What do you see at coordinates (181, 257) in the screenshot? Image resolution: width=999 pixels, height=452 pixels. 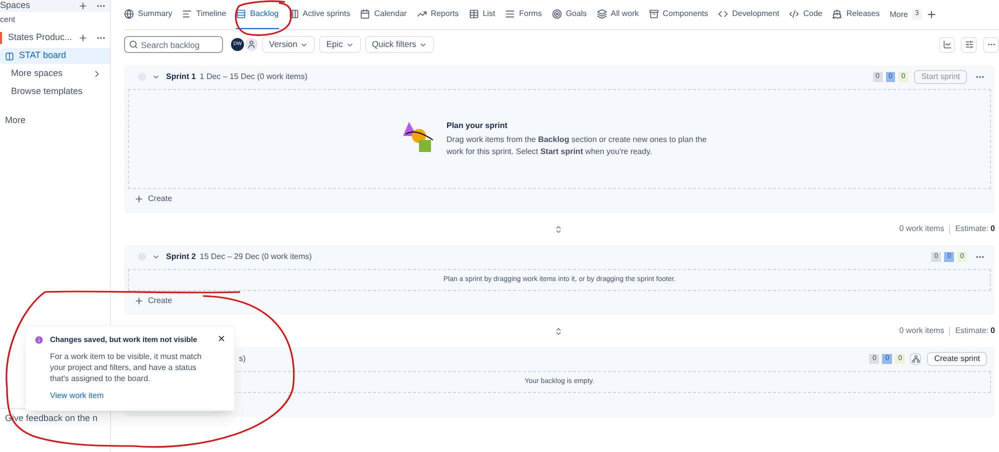 I see `sprint-name: Sprint 2` at bounding box center [181, 257].